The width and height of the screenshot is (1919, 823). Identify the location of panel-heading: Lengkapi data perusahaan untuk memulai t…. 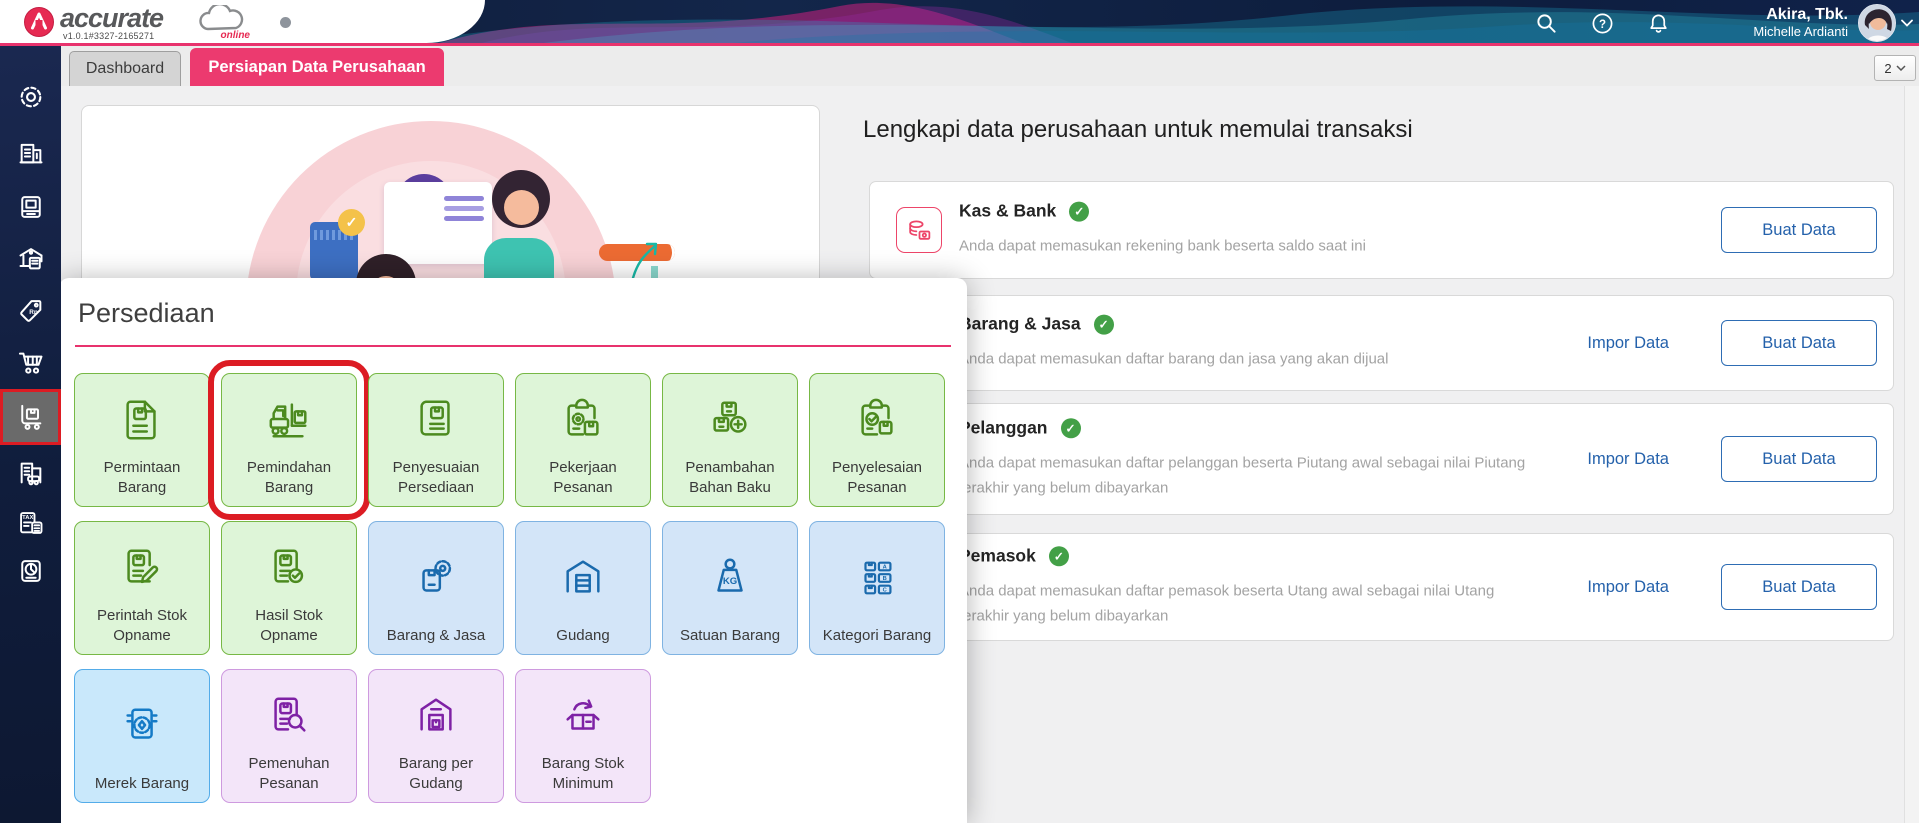
(1138, 129).